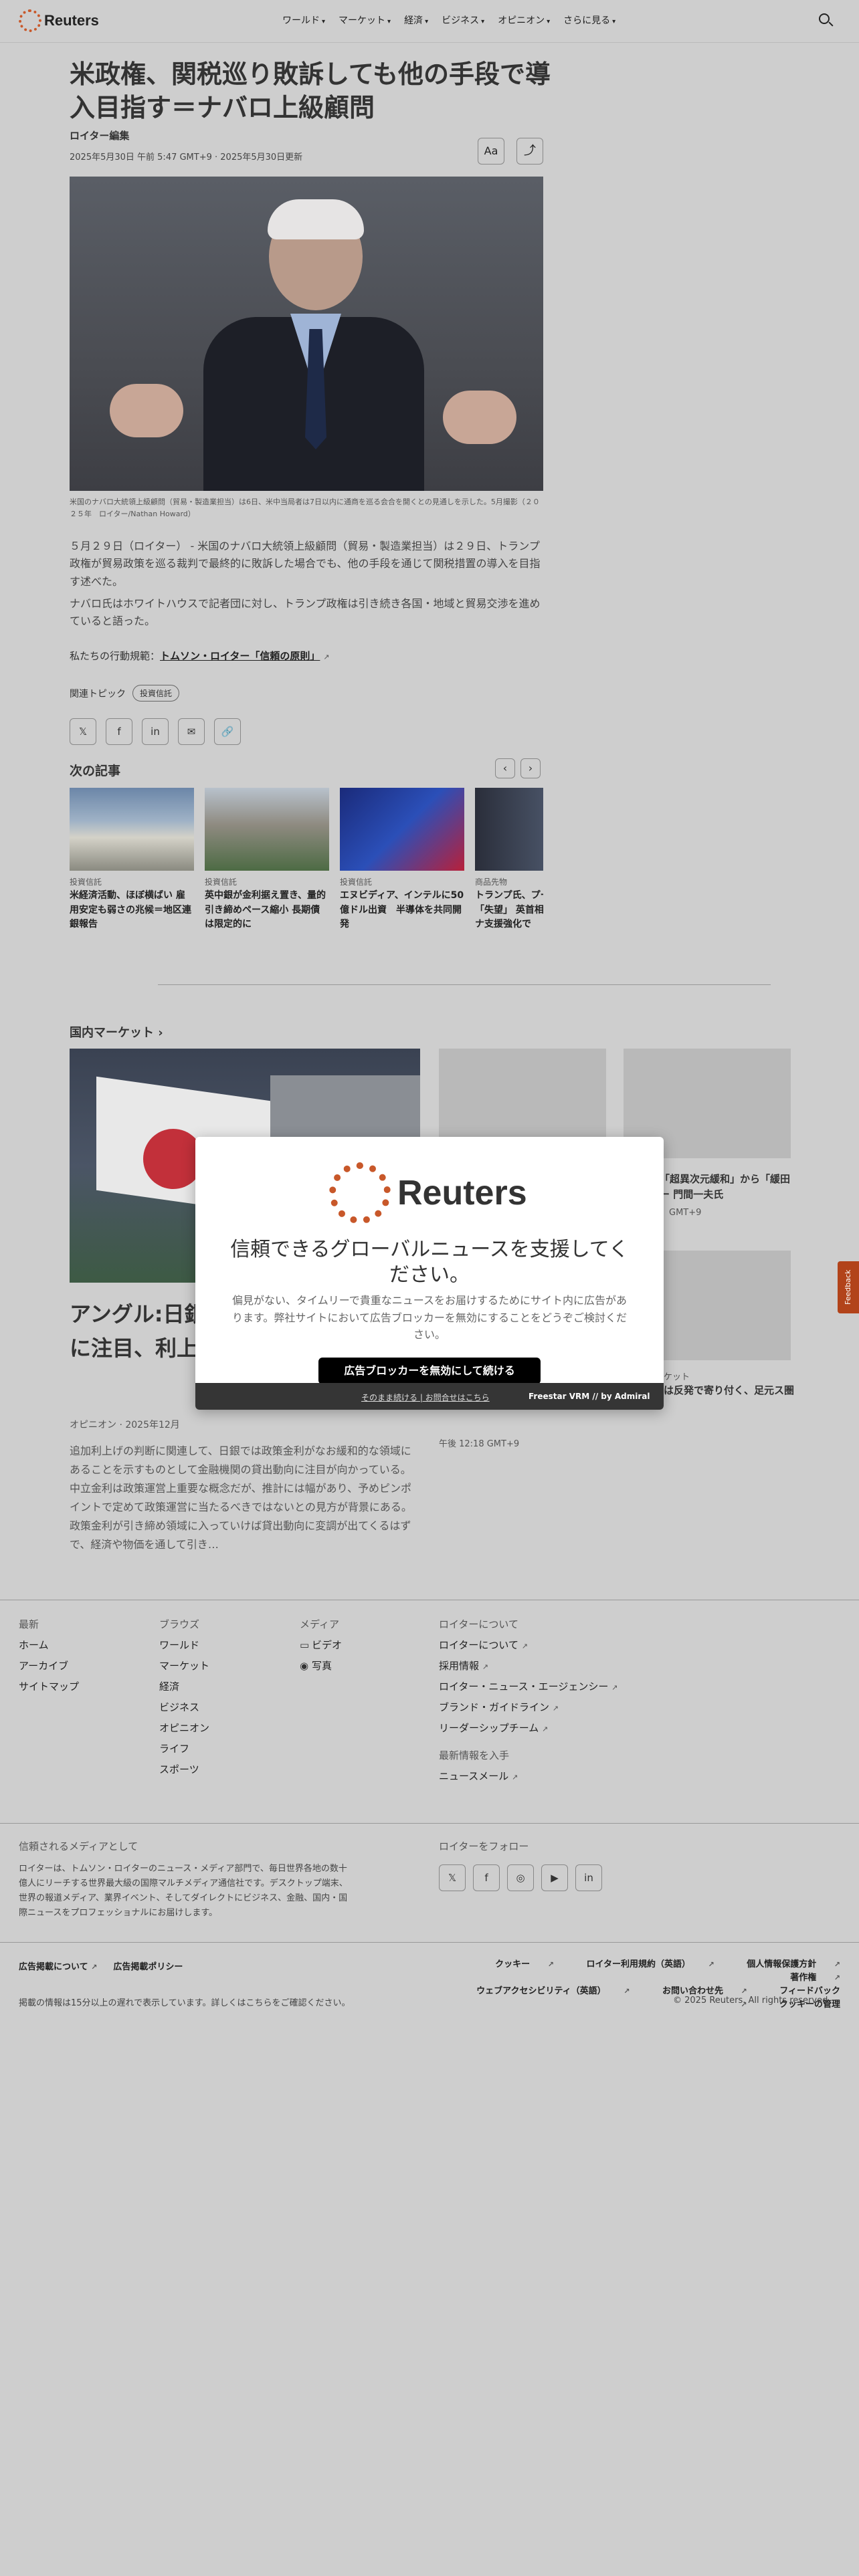  I want to click on footer-heading: 最新情報を入手, so click(475, 1755).